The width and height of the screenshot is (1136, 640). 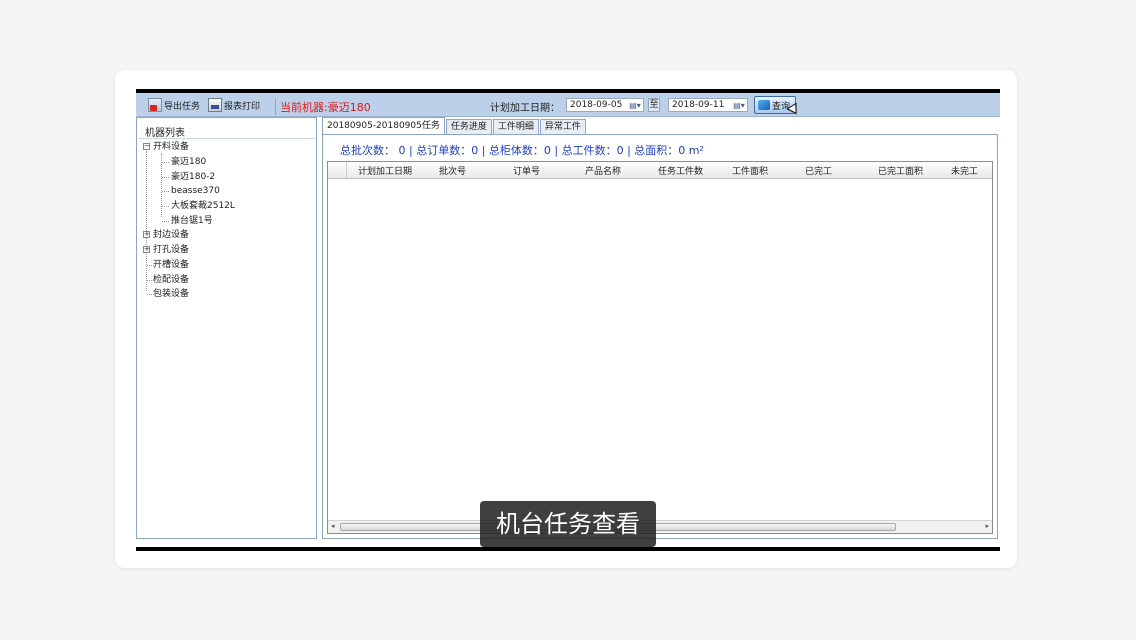 What do you see at coordinates (323, 107) in the screenshot?
I see `current-machine-label: 当前机器:豪迈180` at bounding box center [323, 107].